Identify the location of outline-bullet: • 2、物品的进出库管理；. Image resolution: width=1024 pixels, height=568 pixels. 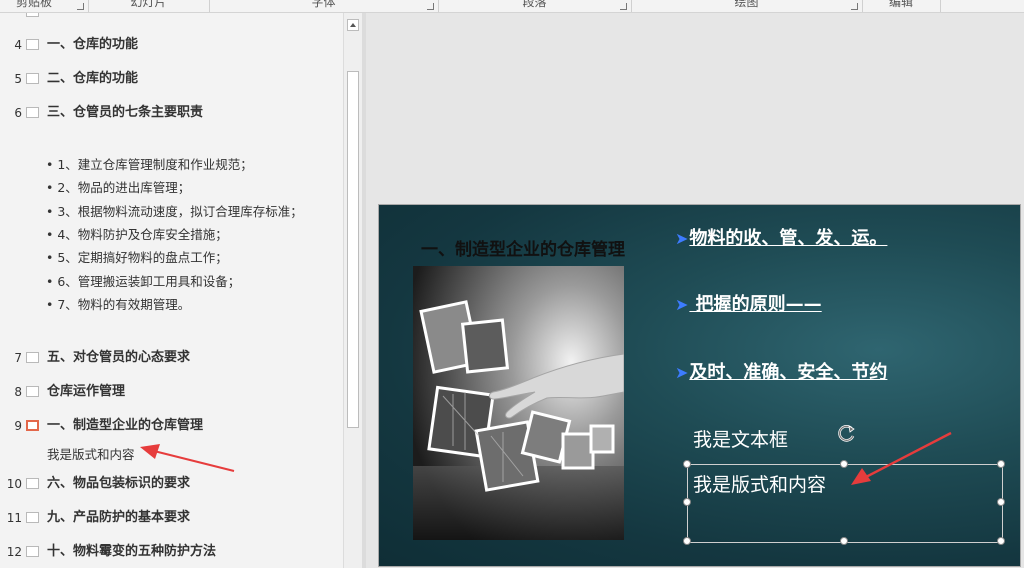
(118, 186).